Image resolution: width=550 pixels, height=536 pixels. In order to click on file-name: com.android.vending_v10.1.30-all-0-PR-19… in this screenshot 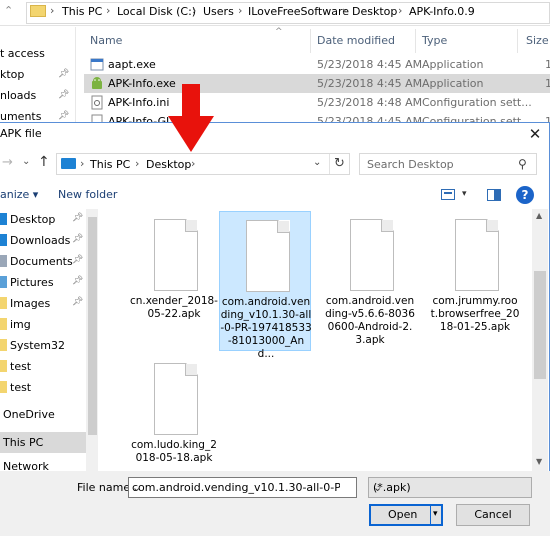, I will do `click(266, 328)`.